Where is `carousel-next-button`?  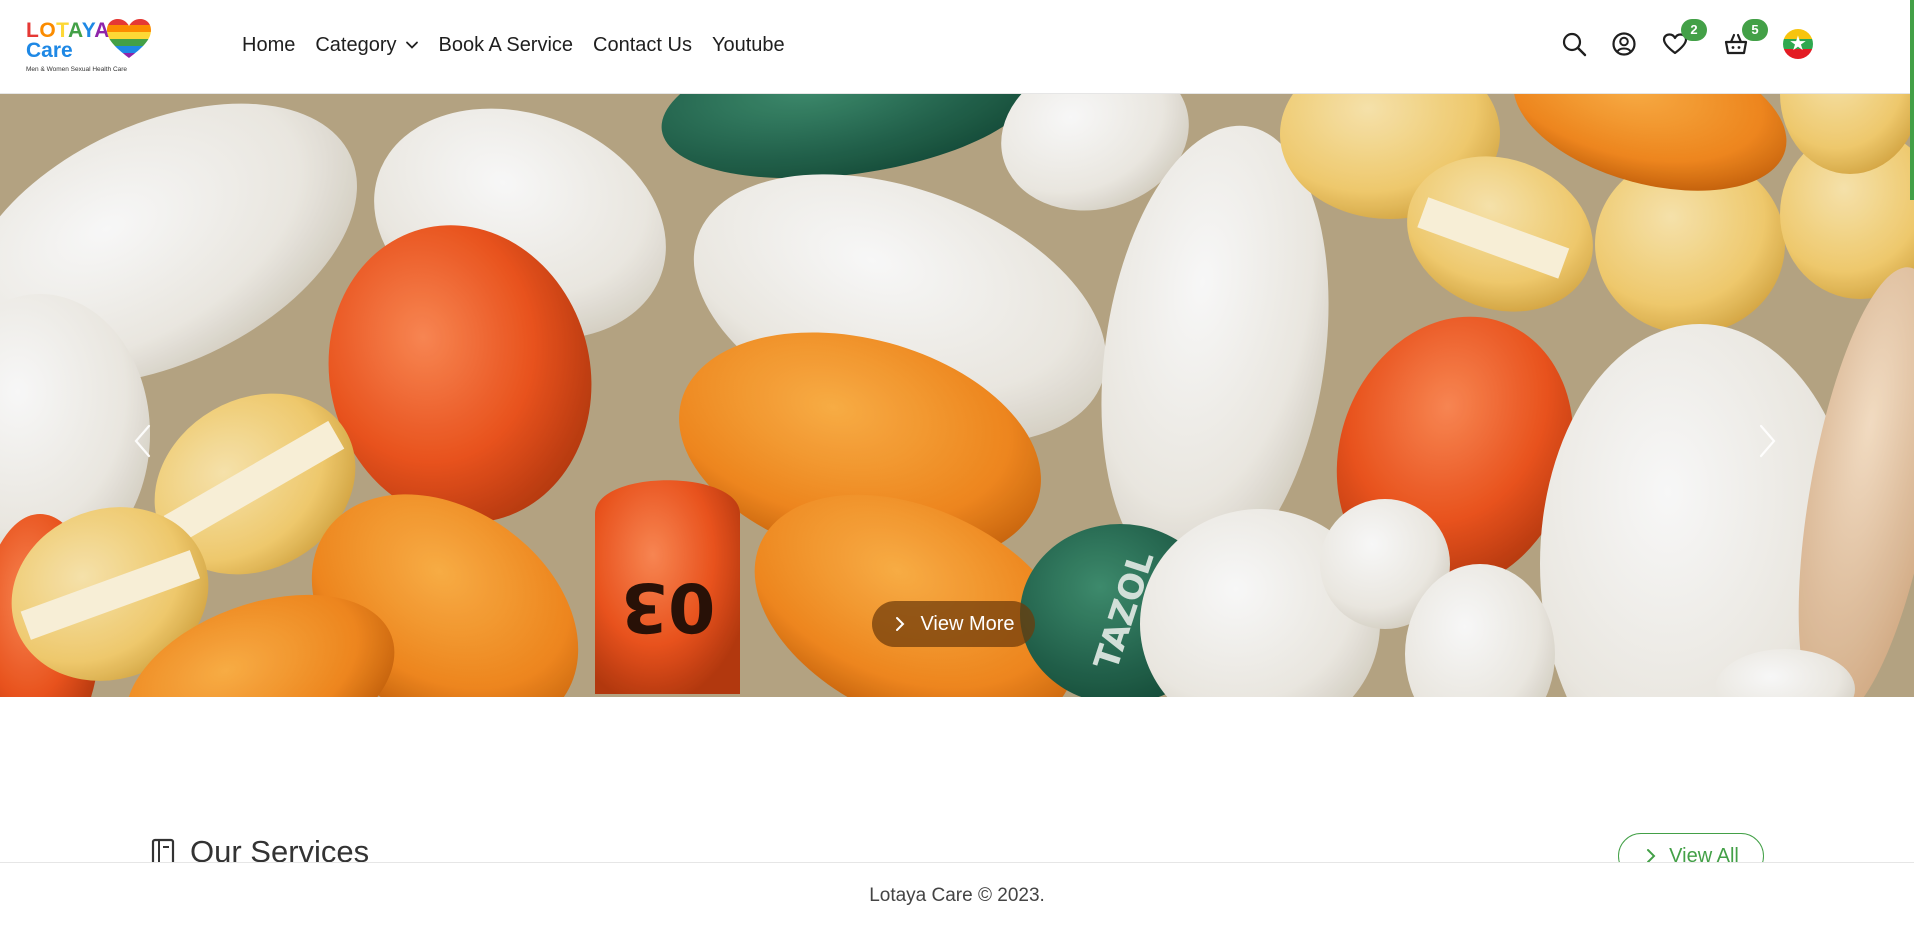 carousel-next-button is located at coordinates (1768, 441).